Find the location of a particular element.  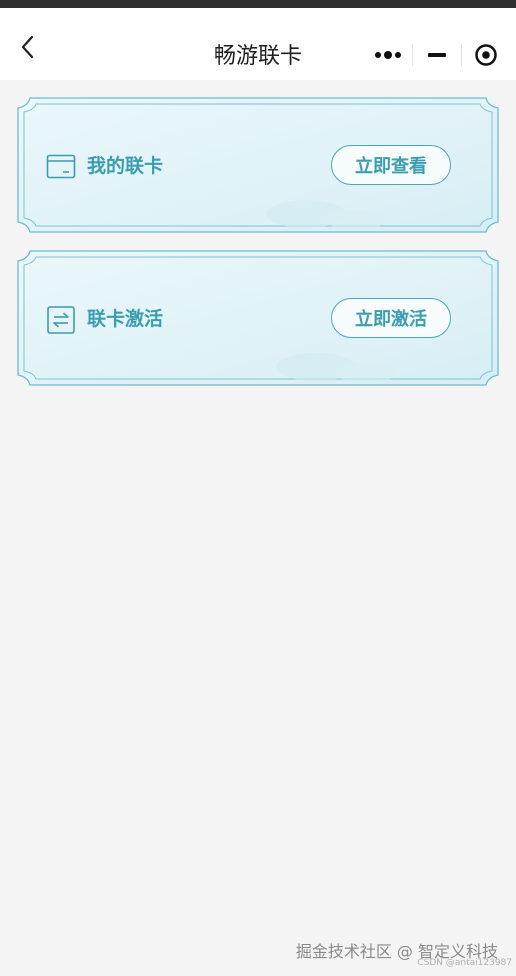

minimize-button is located at coordinates (437, 55).